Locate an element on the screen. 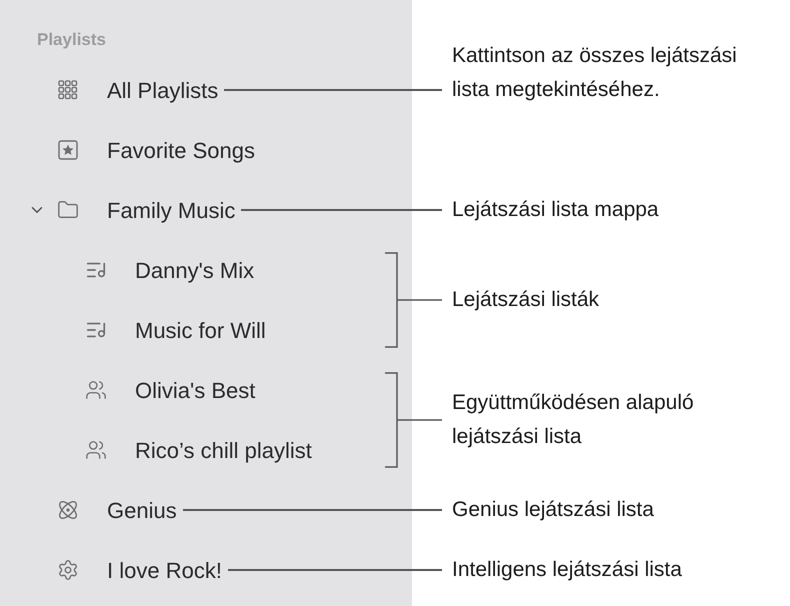 The width and height of the screenshot is (790, 606). grid-icon is located at coordinates (68, 90).